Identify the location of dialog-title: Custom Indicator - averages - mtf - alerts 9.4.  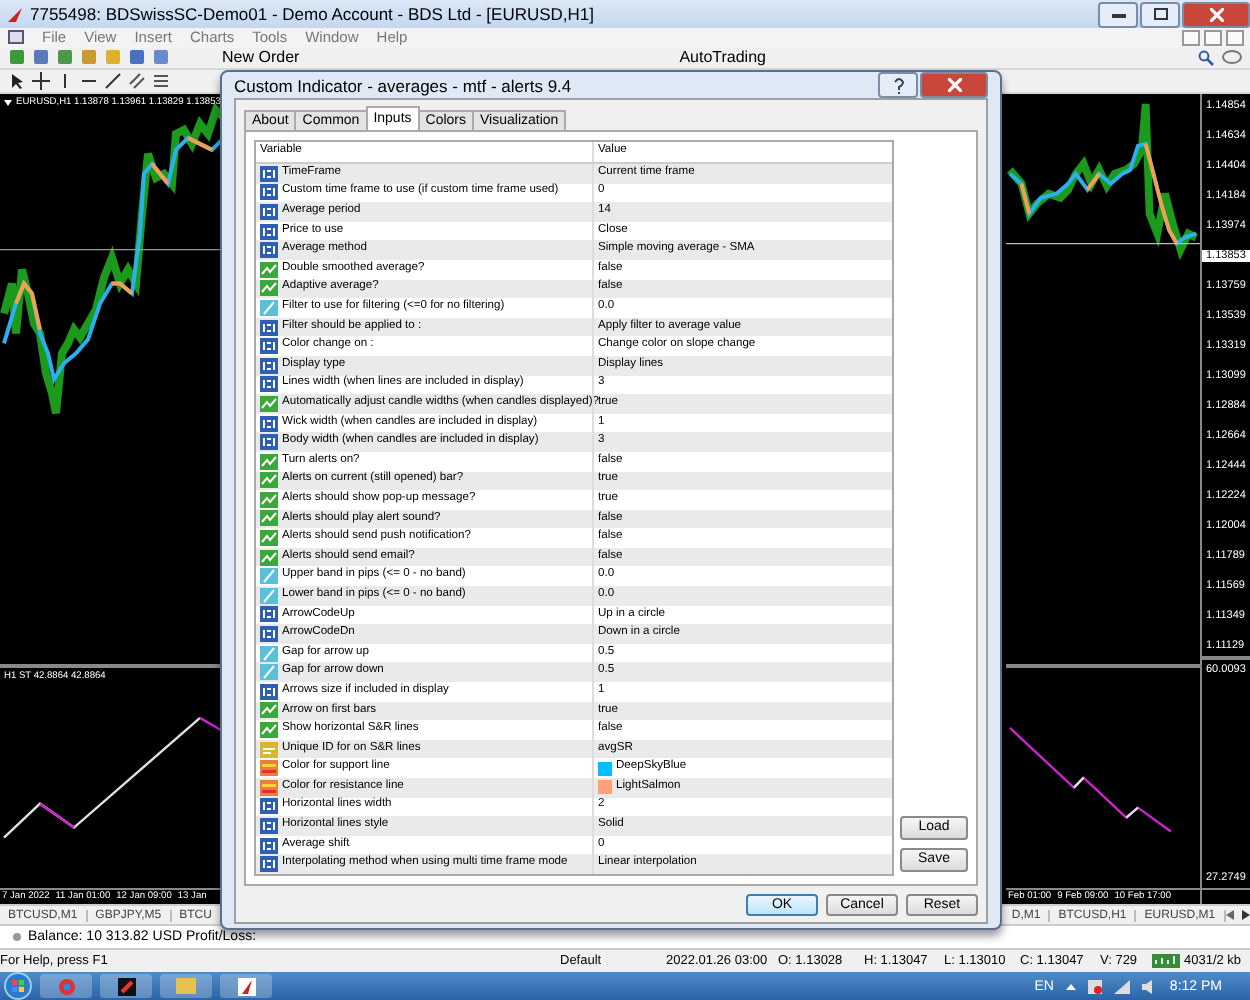
(403, 85).